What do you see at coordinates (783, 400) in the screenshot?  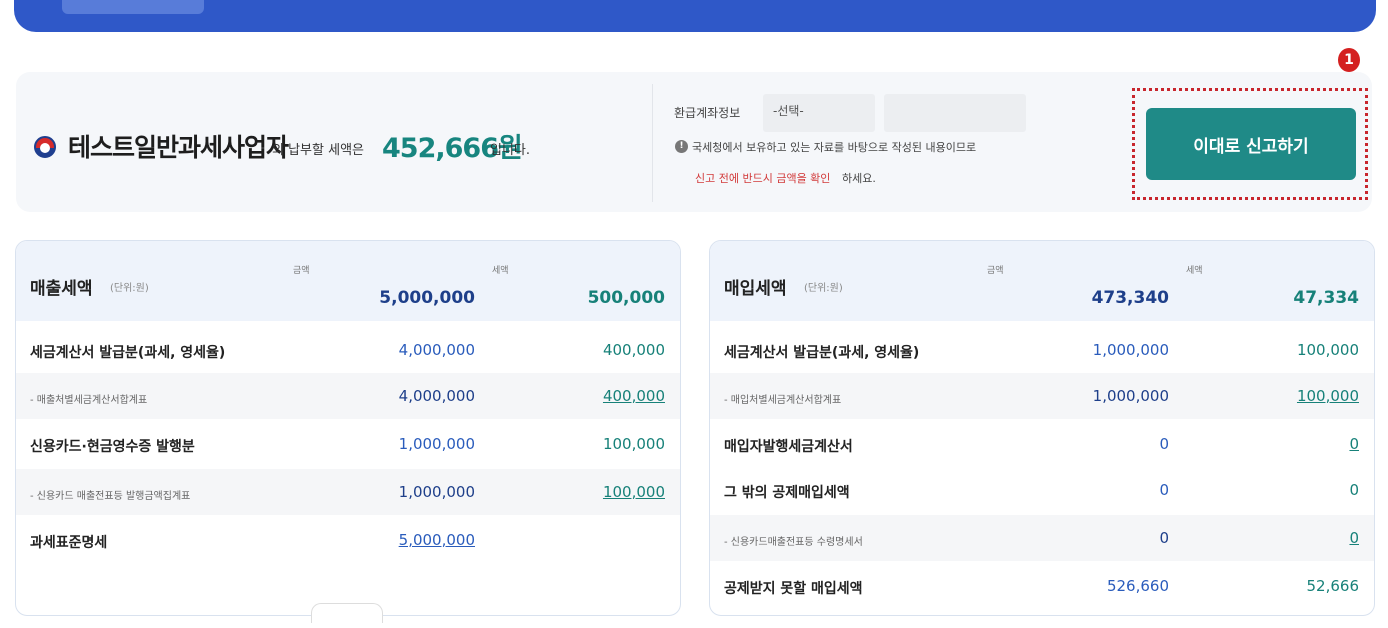 I see `row-label: - 매입처별세금계산서합계표` at bounding box center [783, 400].